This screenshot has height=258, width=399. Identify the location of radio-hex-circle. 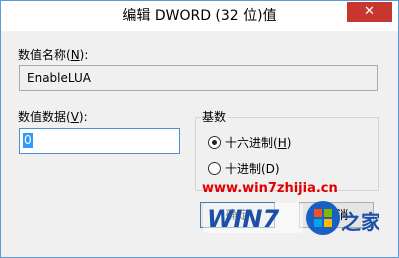
(214, 142).